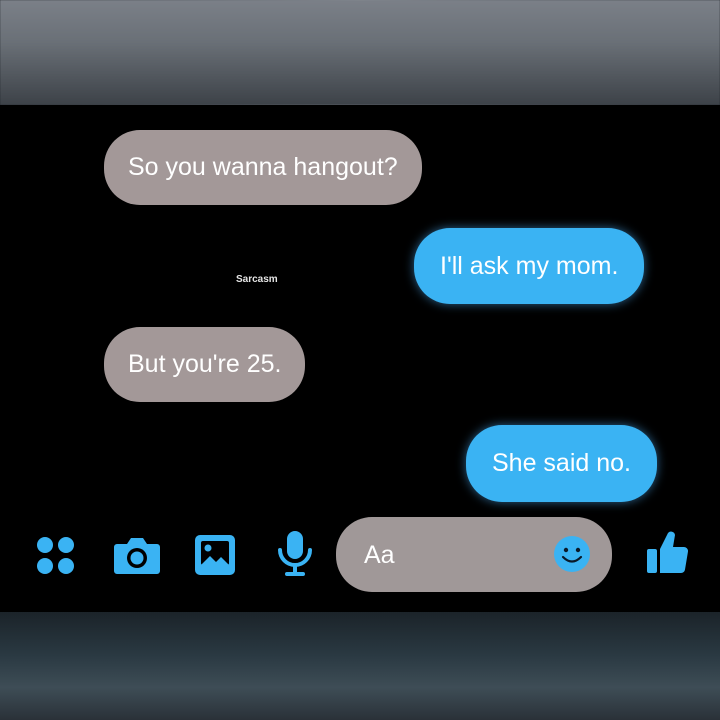 The height and width of the screenshot is (720, 720). Describe the element at coordinates (454, 555) in the screenshot. I see `message-input` at that location.